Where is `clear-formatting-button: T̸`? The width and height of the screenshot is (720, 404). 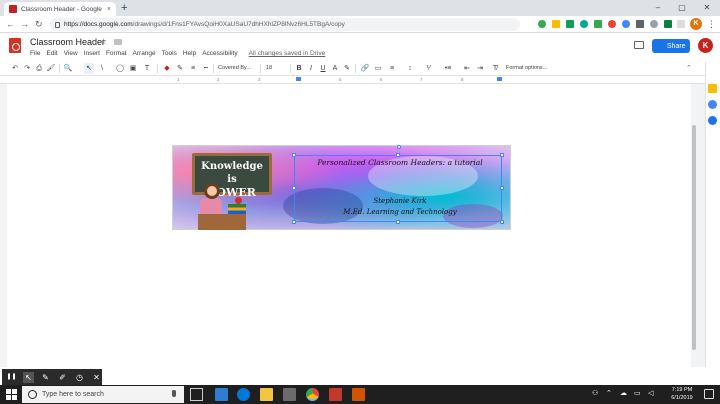 clear-formatting-button: T̸ is located at coordinates (495, 68).